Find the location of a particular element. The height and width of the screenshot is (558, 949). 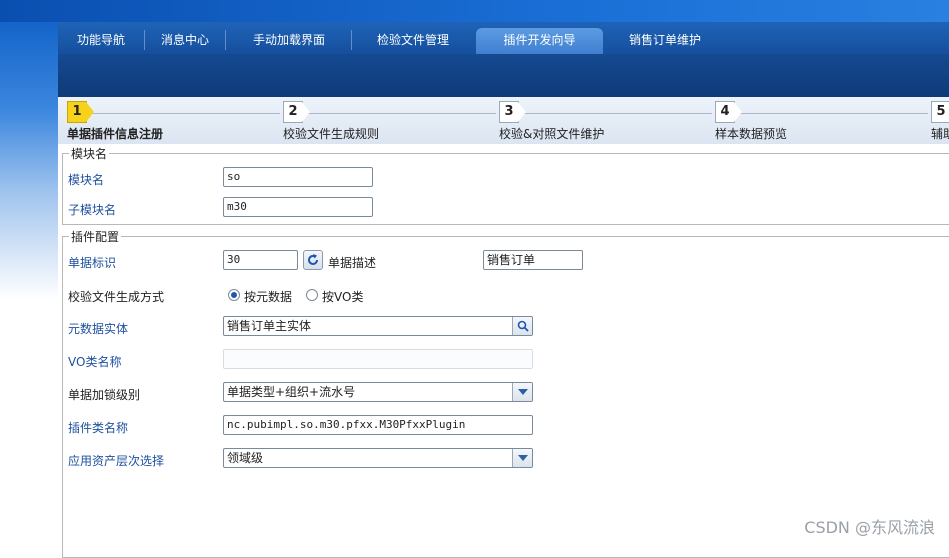

metadata-entity-label: 元数据实体 is located at coordinates (98, 329).